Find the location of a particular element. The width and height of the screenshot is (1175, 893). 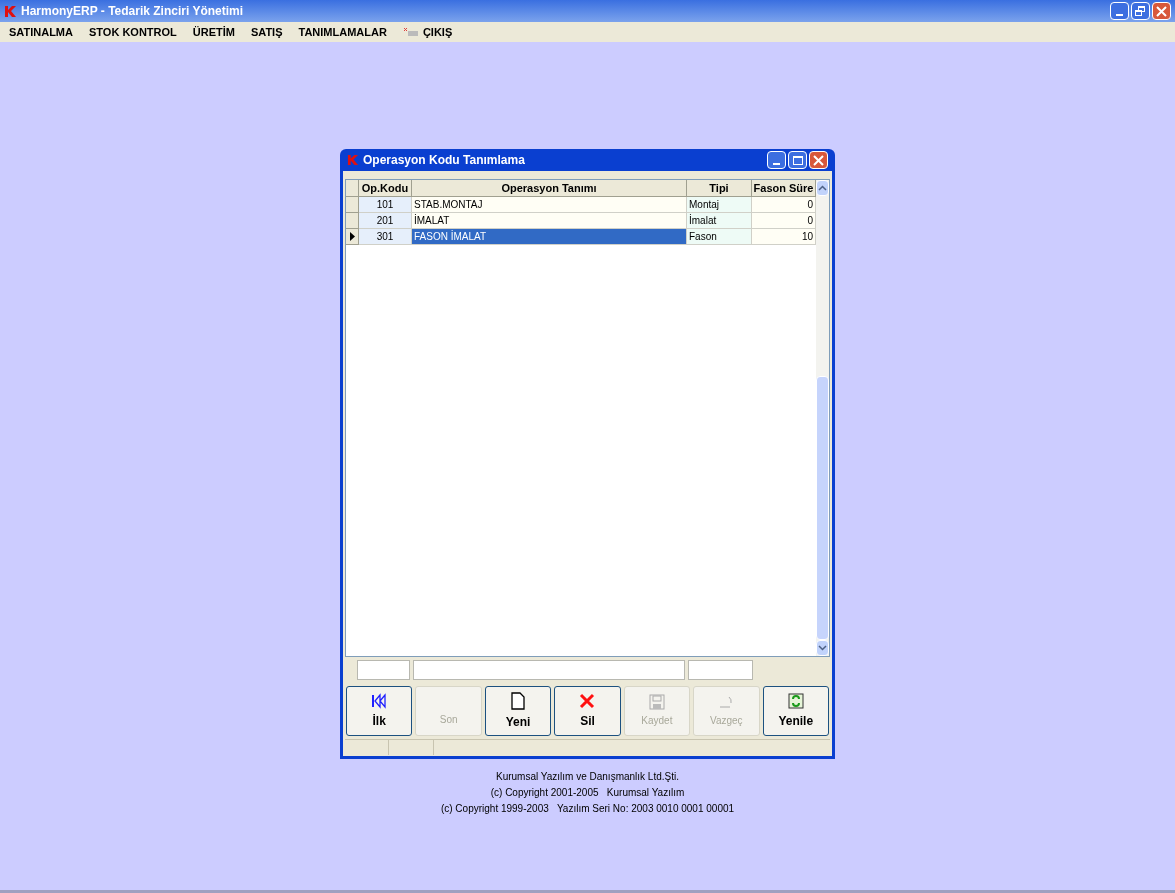

scroll-down-button is located at coordinates (822, 648).